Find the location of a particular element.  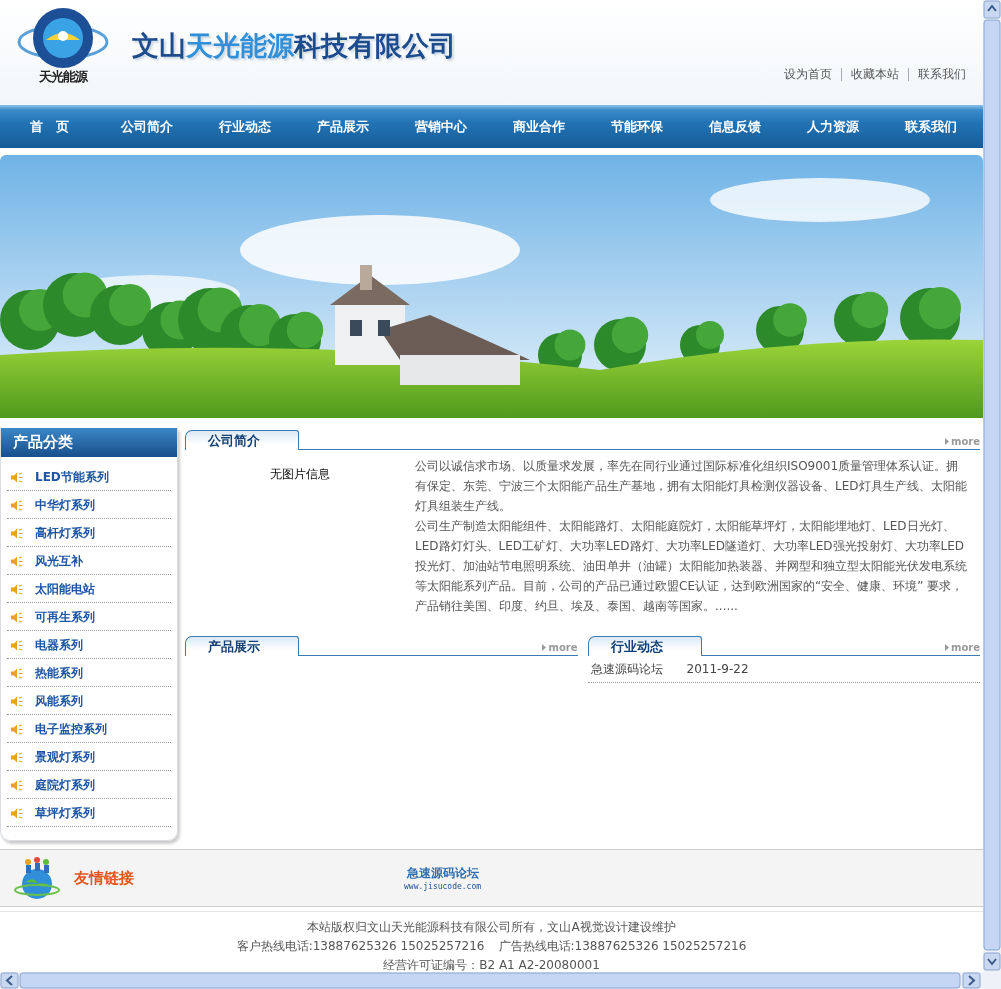

nav-link: 联系我们 is located at coordinates (931, 126).